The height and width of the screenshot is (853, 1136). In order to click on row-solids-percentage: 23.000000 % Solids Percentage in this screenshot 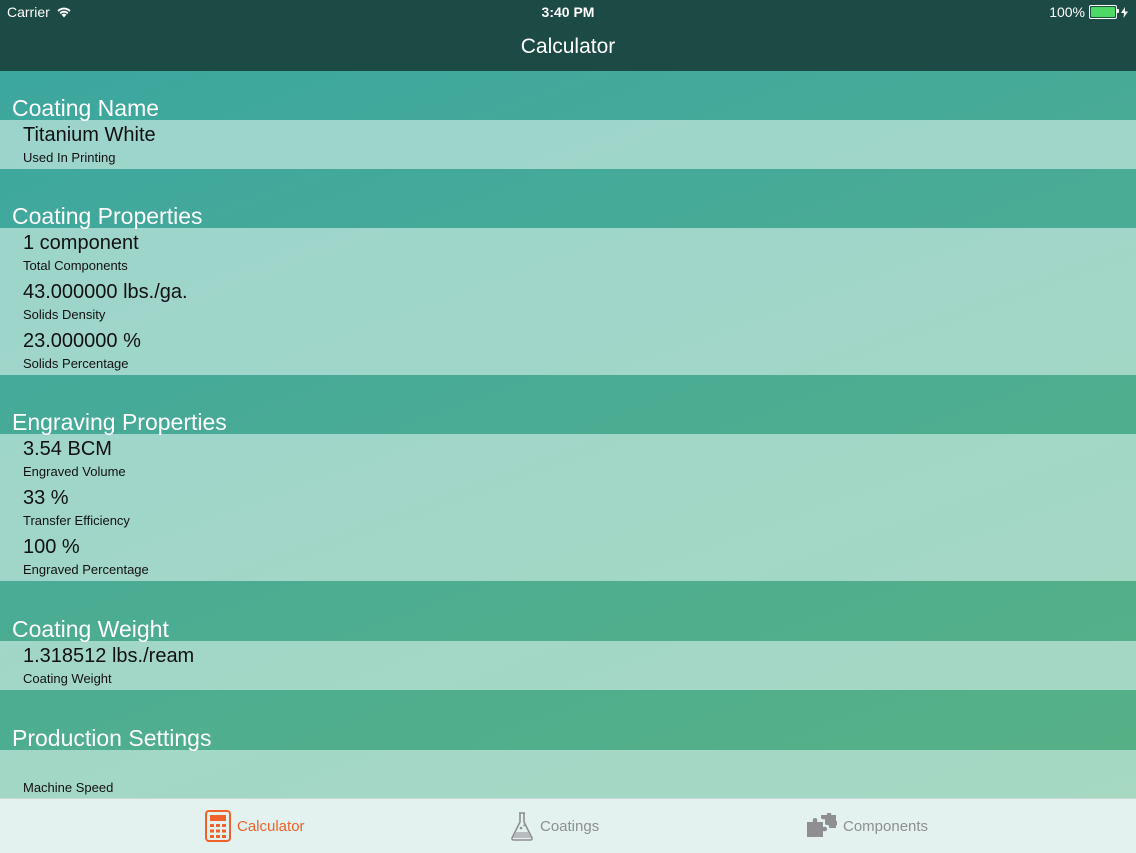, I will do `click(568, 350)`.